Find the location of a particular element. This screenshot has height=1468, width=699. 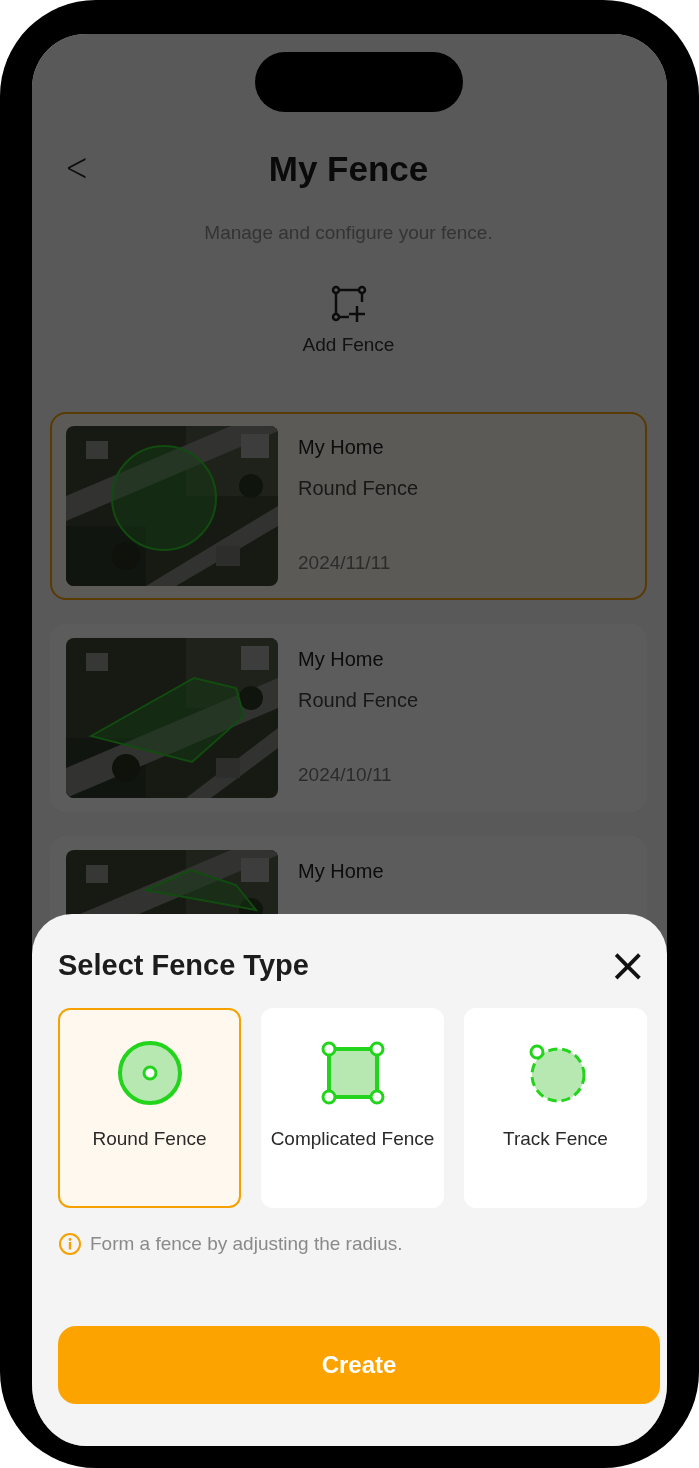

hint-text: Form a fence by adjusting the radius. is located at coordinates (246, 1244).